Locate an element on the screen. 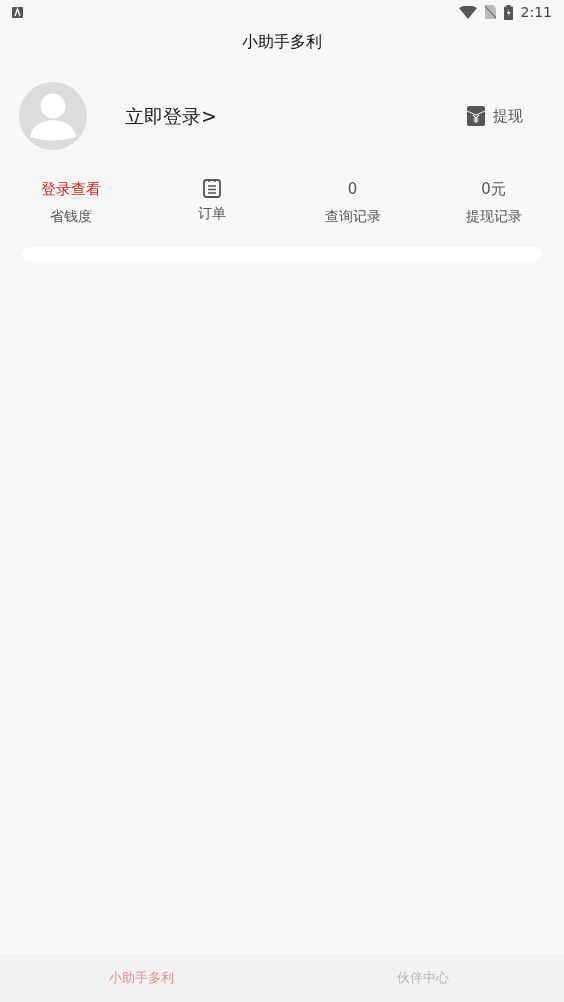 The width and height of the screenshot is (564, 1002). battery-icon is located at coordinates (508, 12).